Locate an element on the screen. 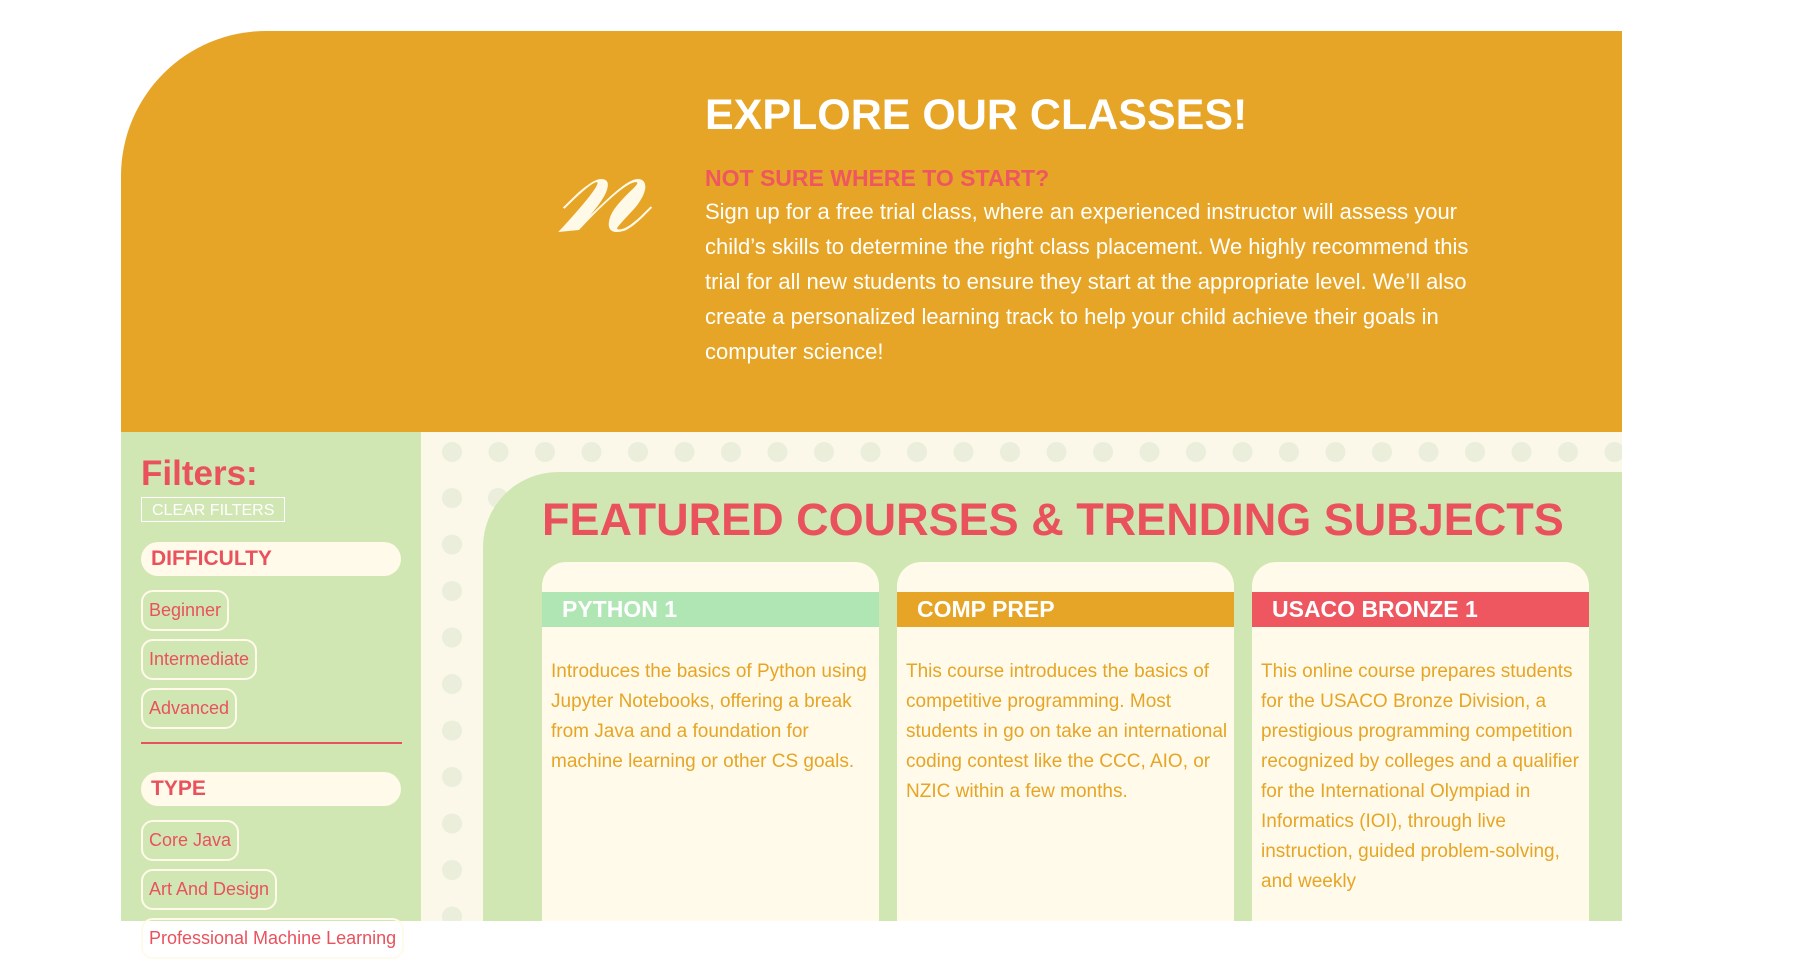  course-card-title: USACO BRONZE 1 is located at coordinates (1420, 609).